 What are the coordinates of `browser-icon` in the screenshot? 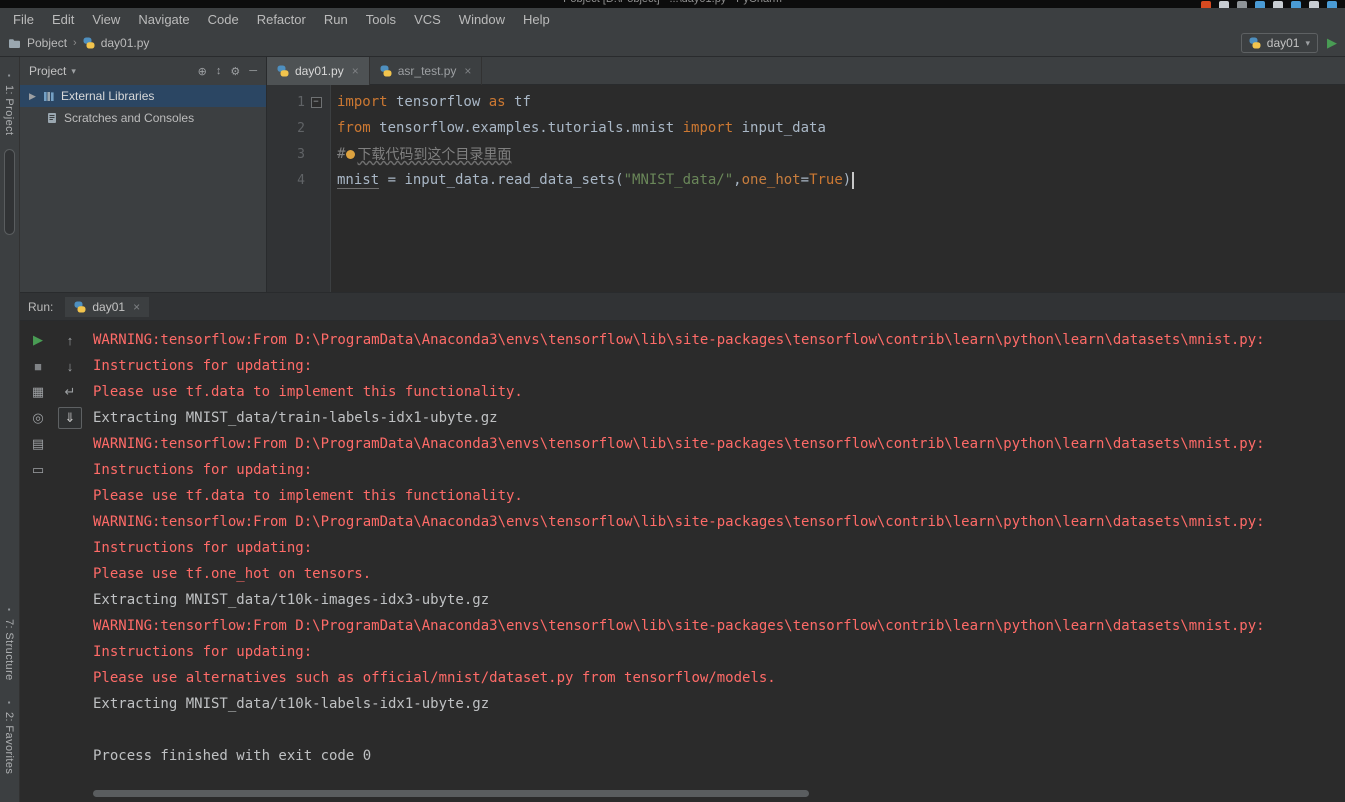 It's located at (1206, 4).